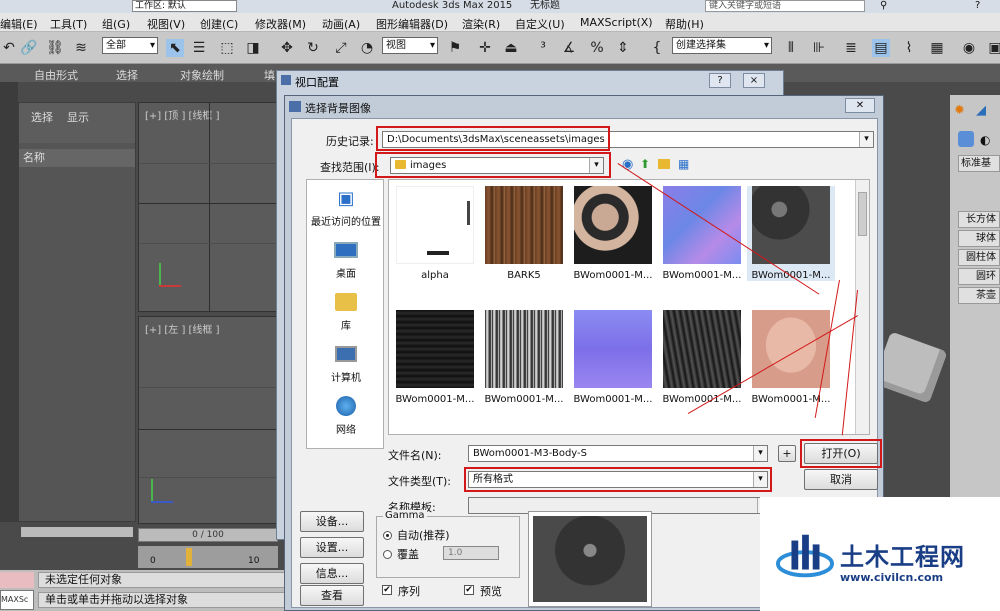 This screenshot has height=611, width=1000. What do you see at coordinates (979, 219) in the screenshot?
I see `box-button: 长方体` at bounding box center [979, 219].